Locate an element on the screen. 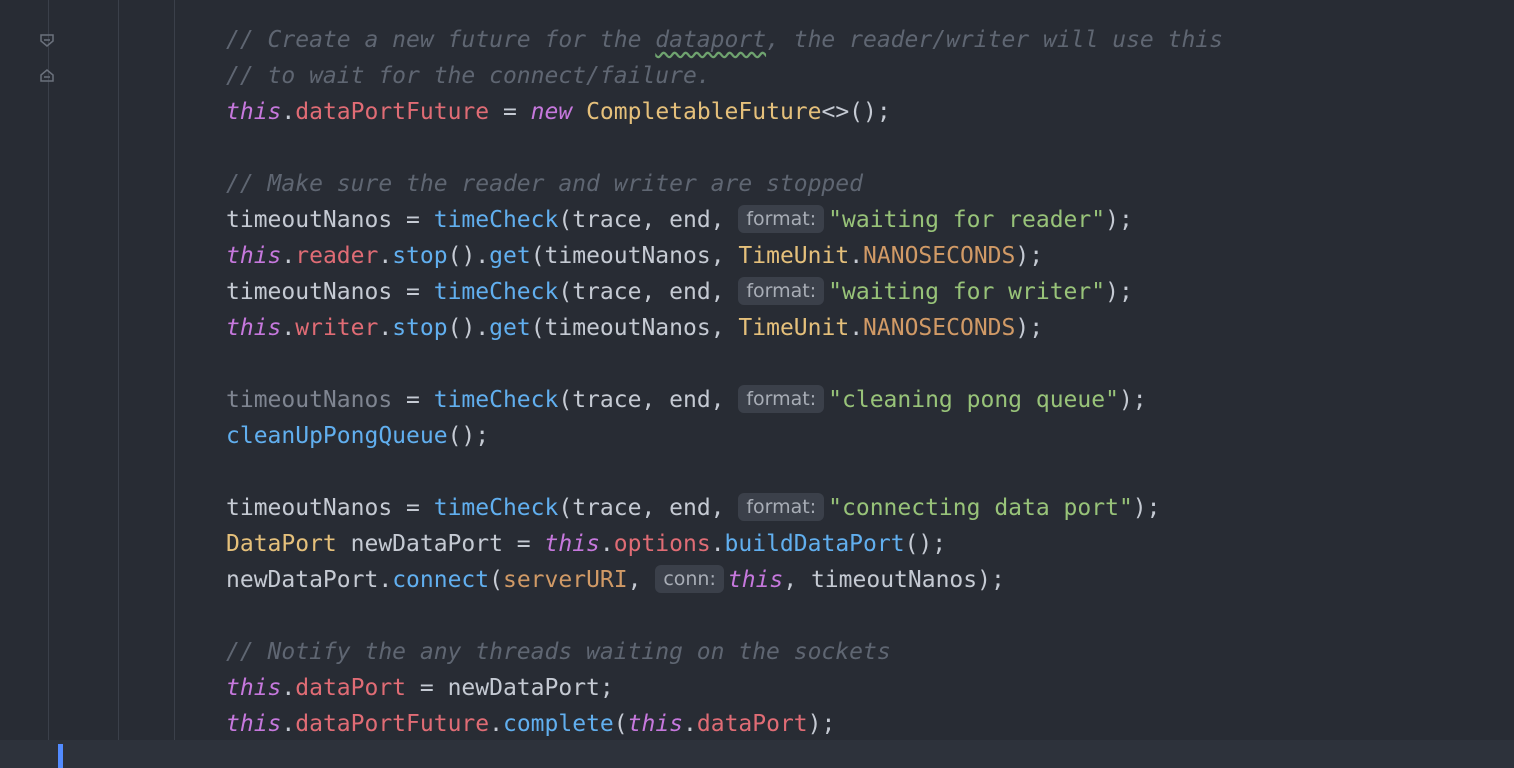 The image size is (1514, 768). editor-gutter is located at coordinates (60, 384).